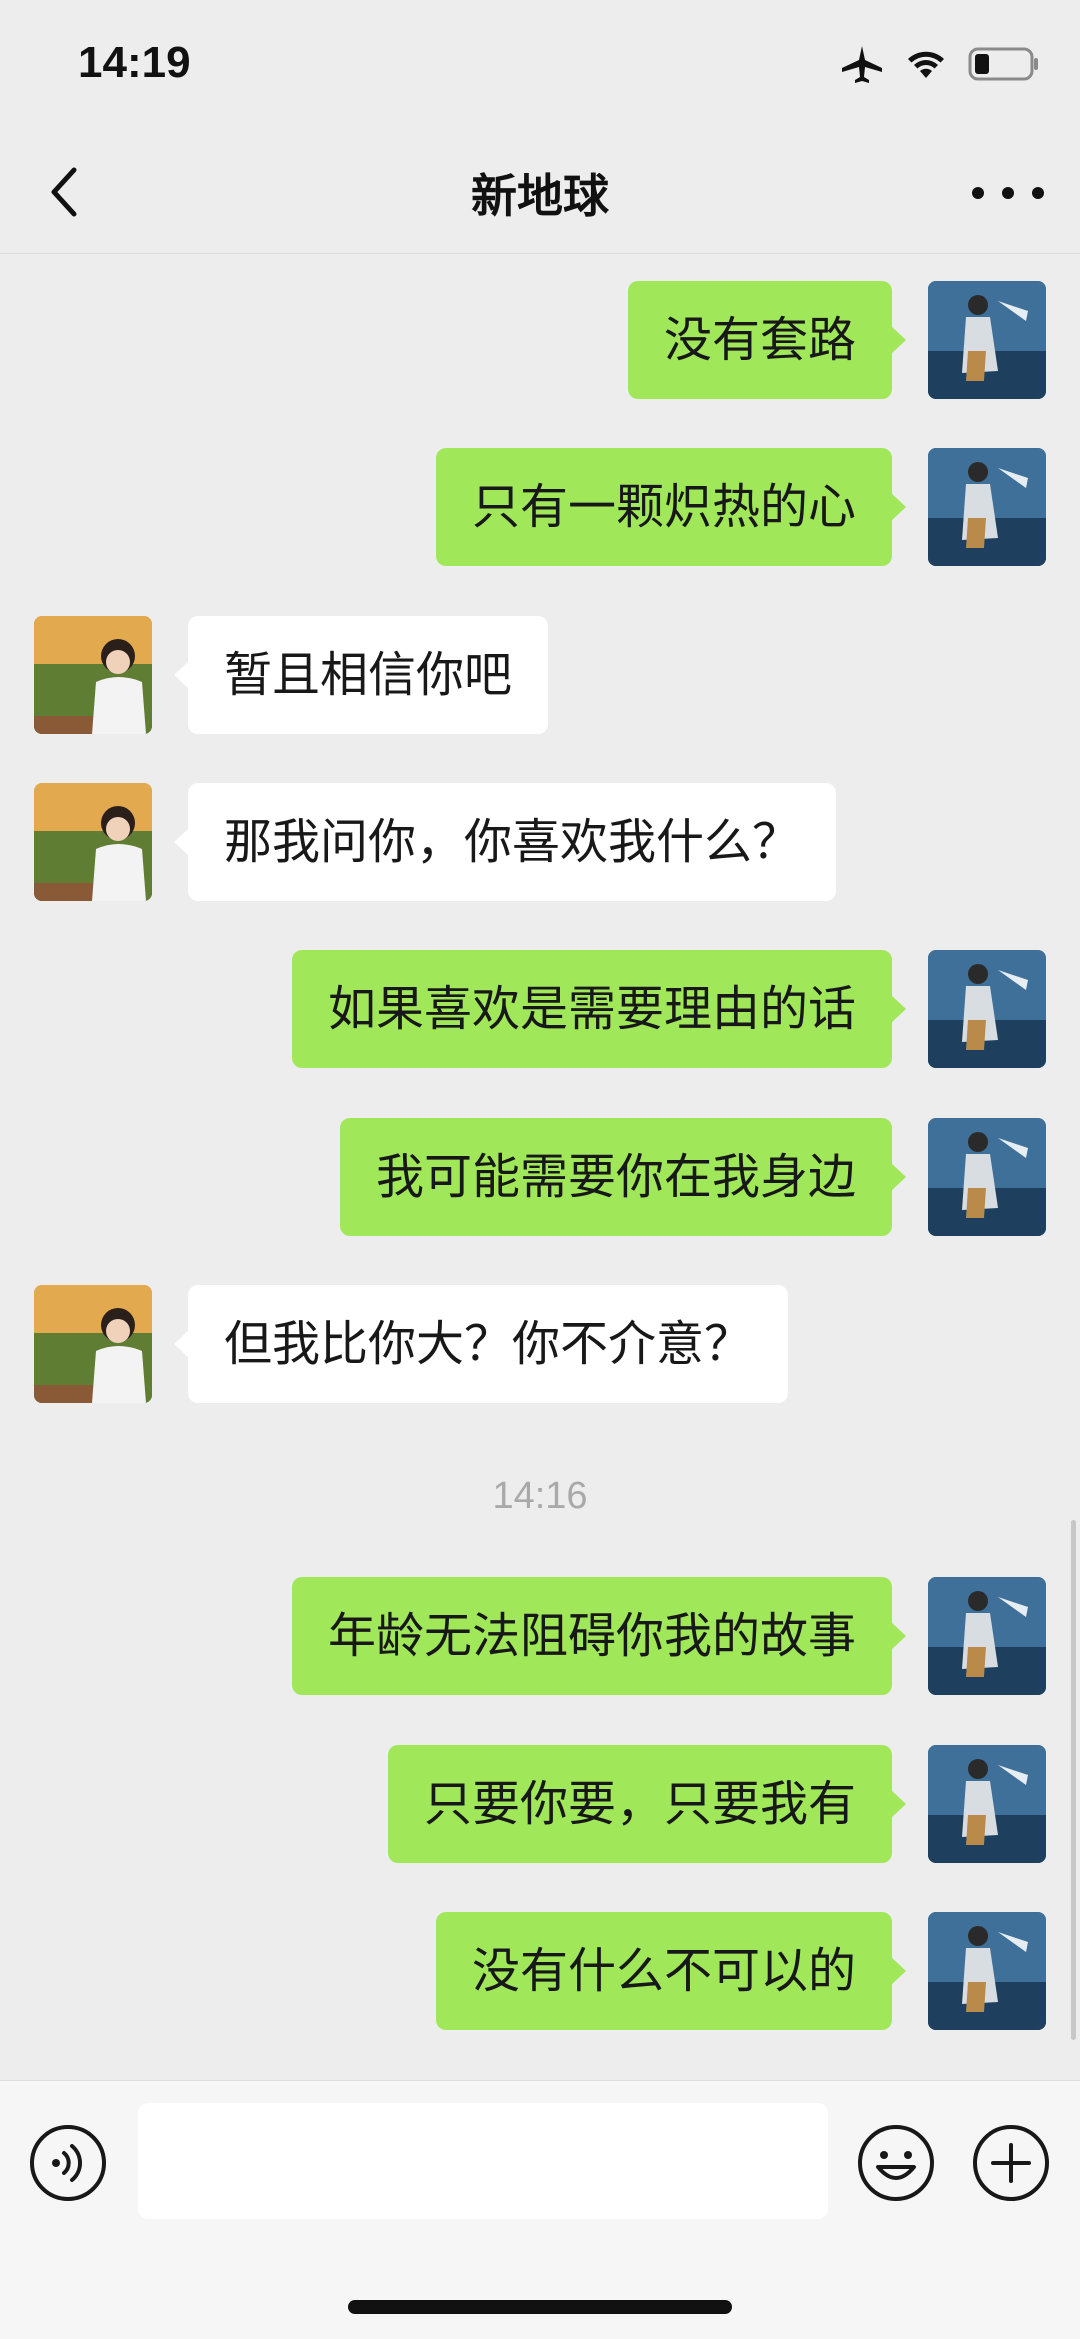 This screenshot has width=1080, height=2339. Describe the element at coordinates (540, 65) in the screenshot. I see `status-bar: 14:19` at that location.